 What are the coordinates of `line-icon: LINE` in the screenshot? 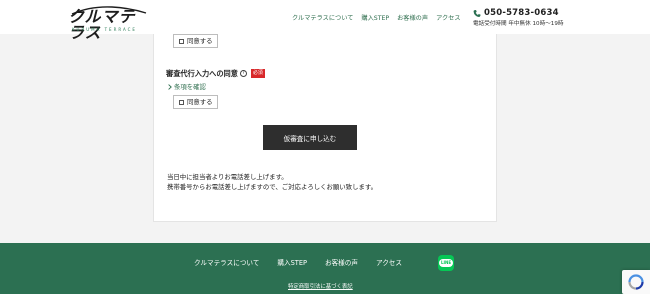 It's located at (446, 263).